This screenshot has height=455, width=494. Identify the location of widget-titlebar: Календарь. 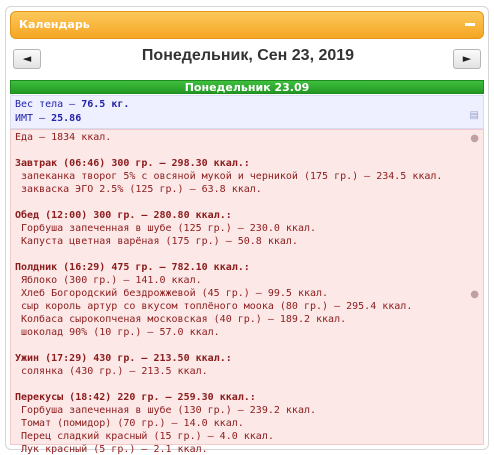
(247, 25).